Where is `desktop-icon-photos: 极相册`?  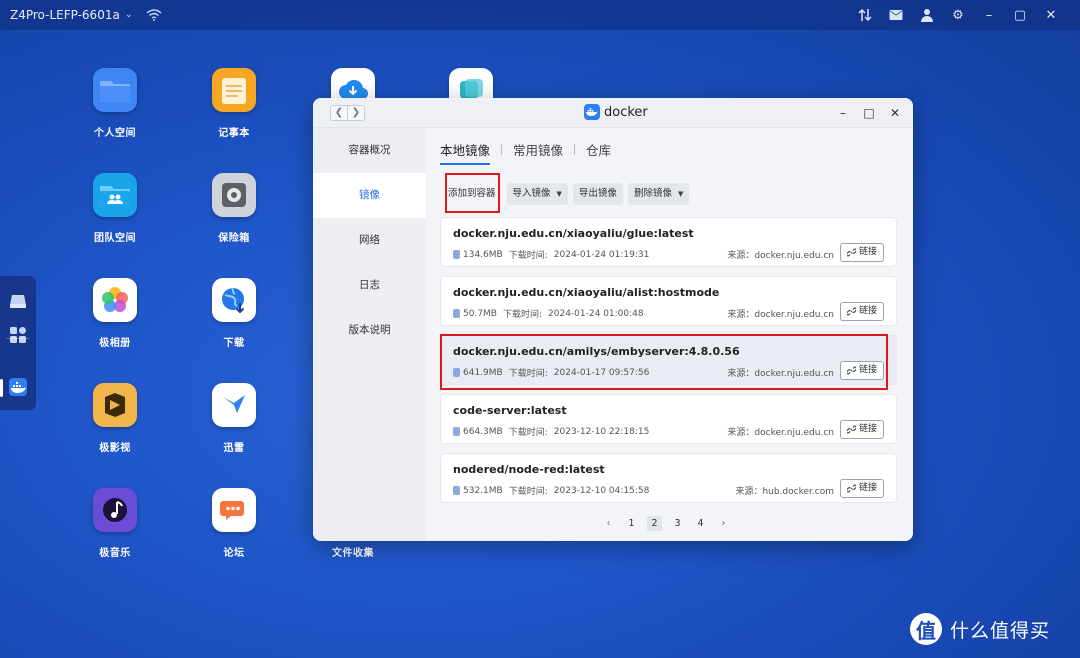 desktop-icon-photos: 极相册 is located at coordinates (115, 313).